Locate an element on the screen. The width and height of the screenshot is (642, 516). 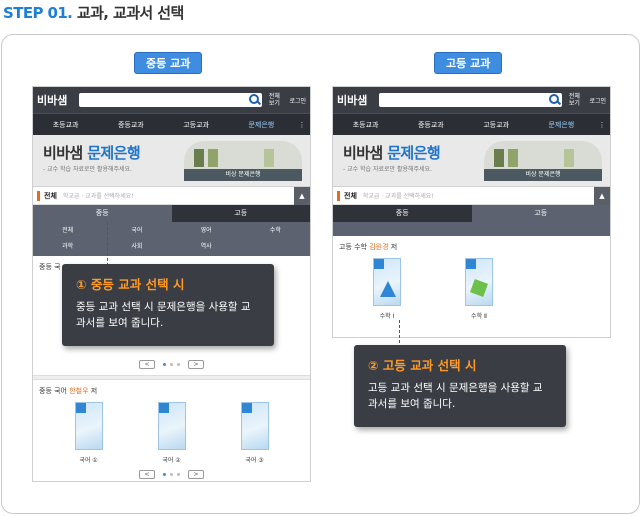
middle-tag: 중등 교과 is located at coordinates (168, 63).